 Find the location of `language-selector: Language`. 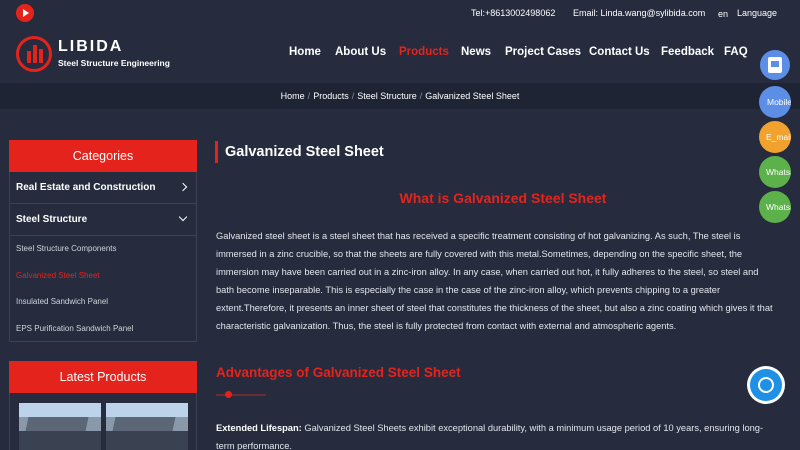

language-selector: Language is located at coordinates (757, 13).